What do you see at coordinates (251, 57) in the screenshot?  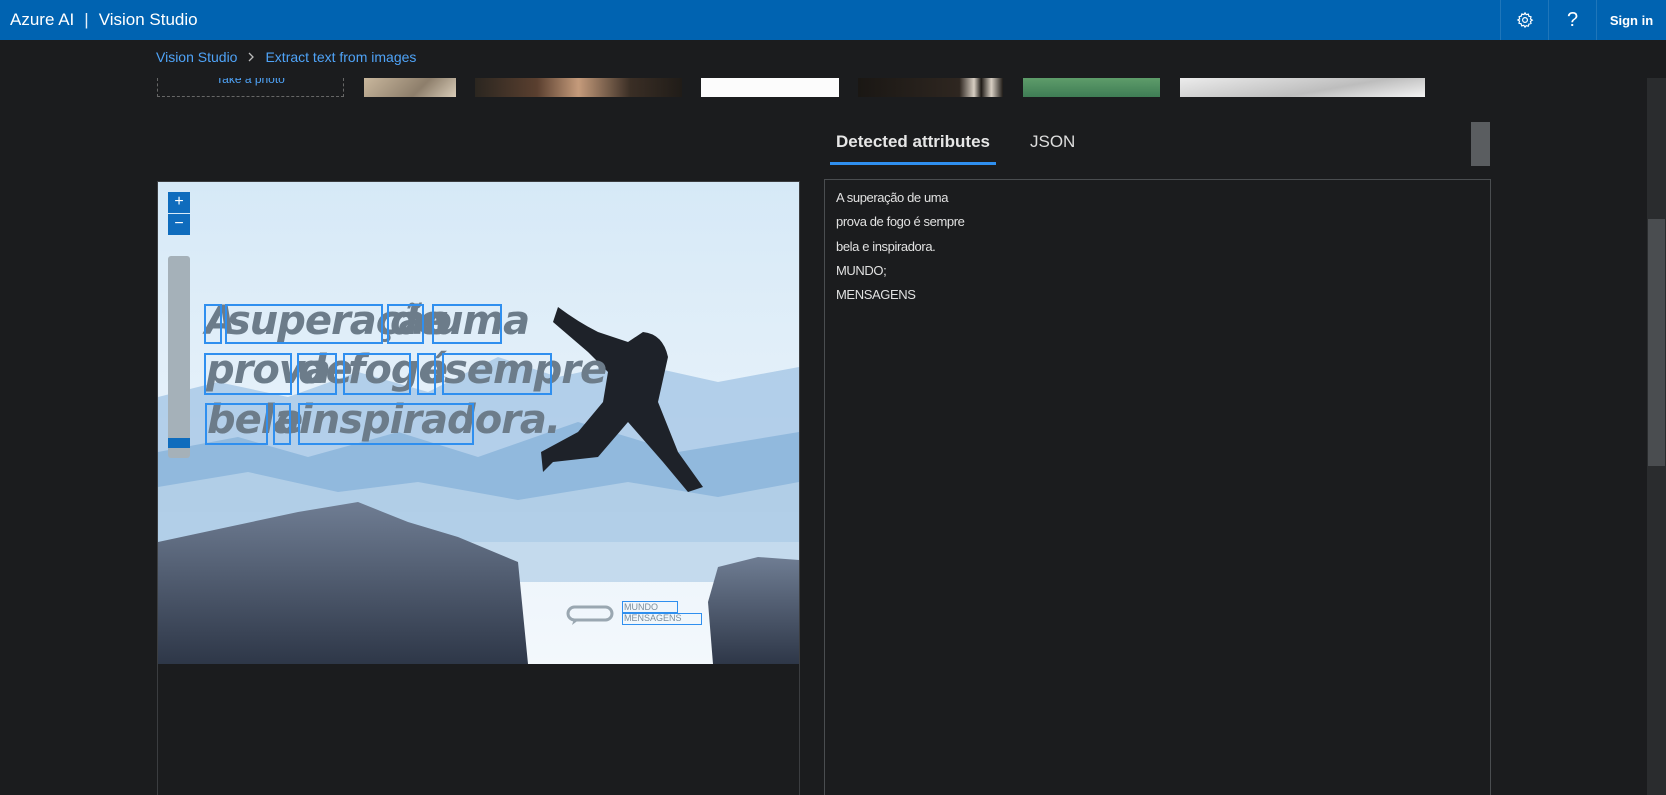 I see `chevron-right-icon` at bounding box center [251, 57].